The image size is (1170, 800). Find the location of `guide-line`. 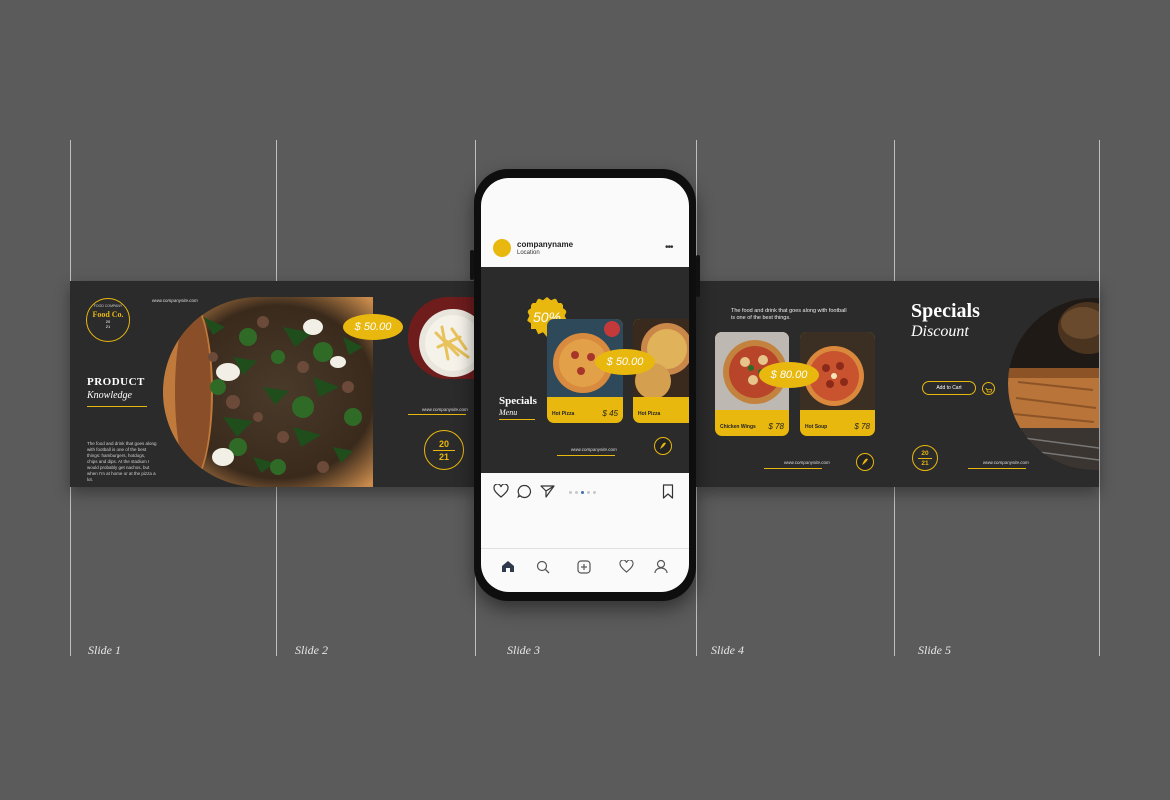

guide-line is located at coordinates (1099, 398).